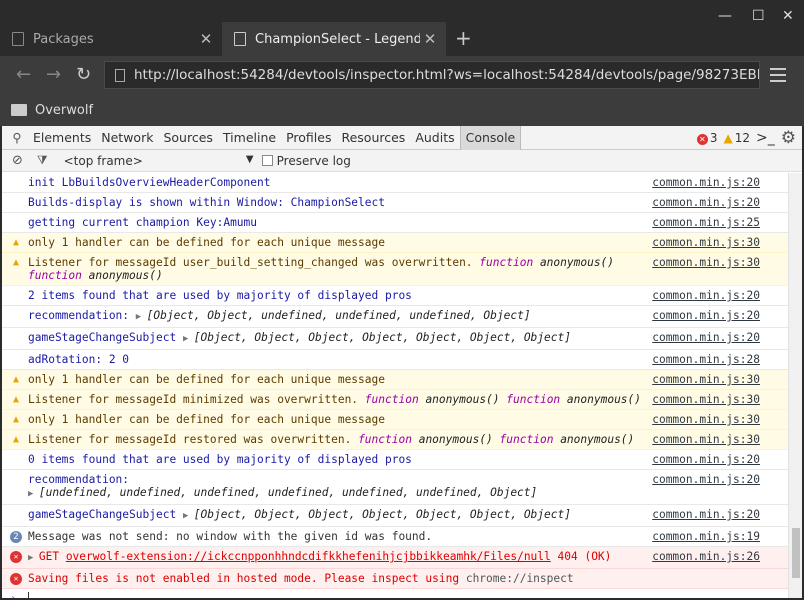 The height and width of the screenshot is (600, 804). Describe the element at coordinates (23, 74) in the screenshot. I see `back-icon: ←` at that location.